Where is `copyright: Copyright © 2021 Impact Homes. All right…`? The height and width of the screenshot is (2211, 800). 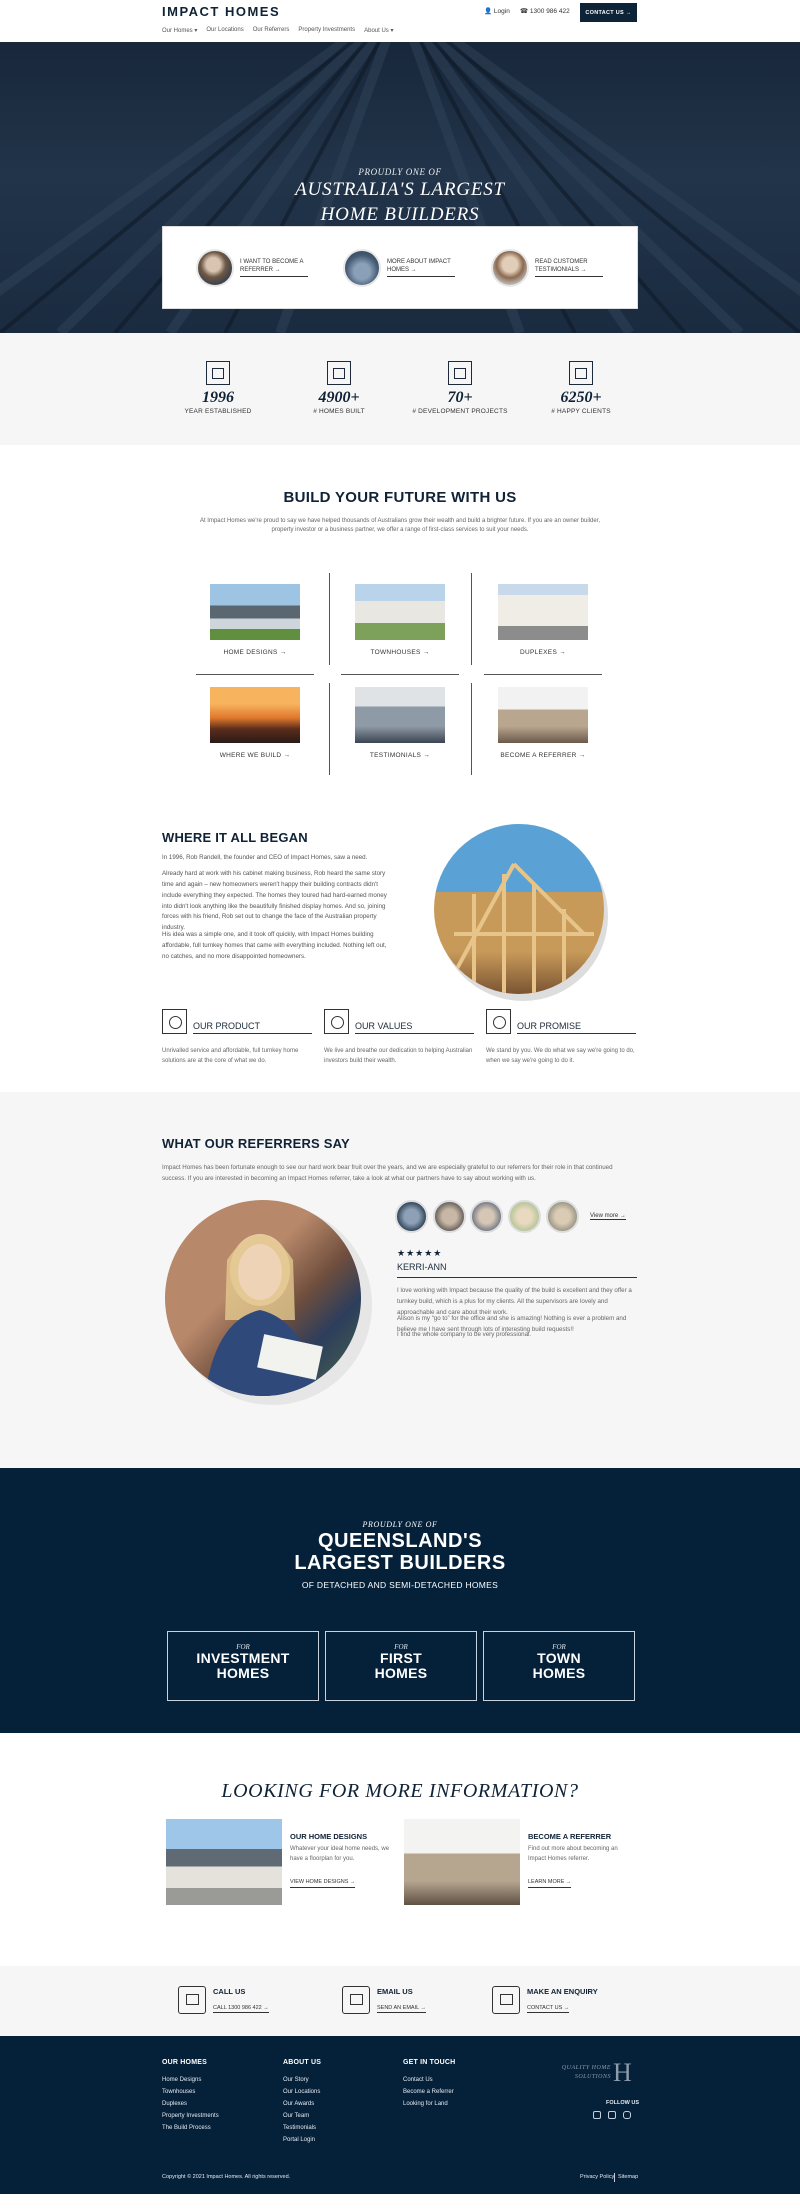 copyright: Copyright © 2021 Impact Homes. All right… is located at coordinates (226, 2177).